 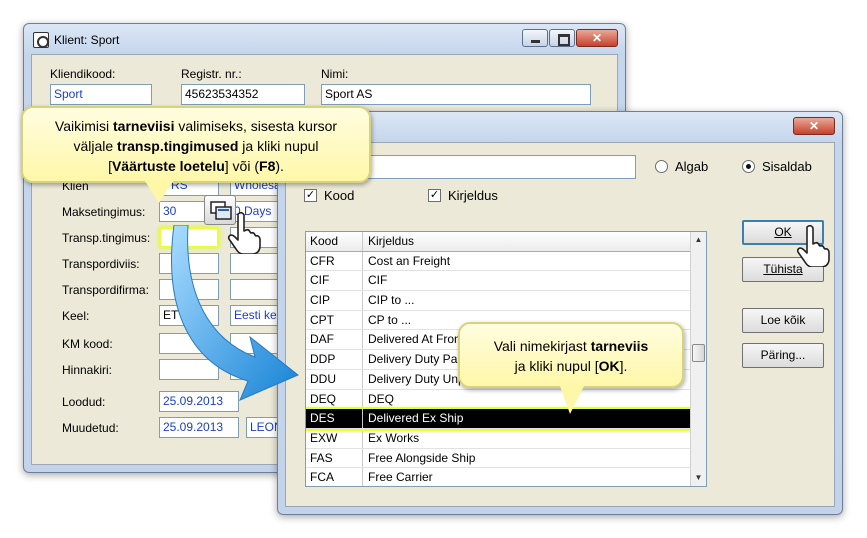 What do you see at coordinates (609, 366) in the screenshot?
I see `c2-b2: OK` at bounding box center [609, 366].